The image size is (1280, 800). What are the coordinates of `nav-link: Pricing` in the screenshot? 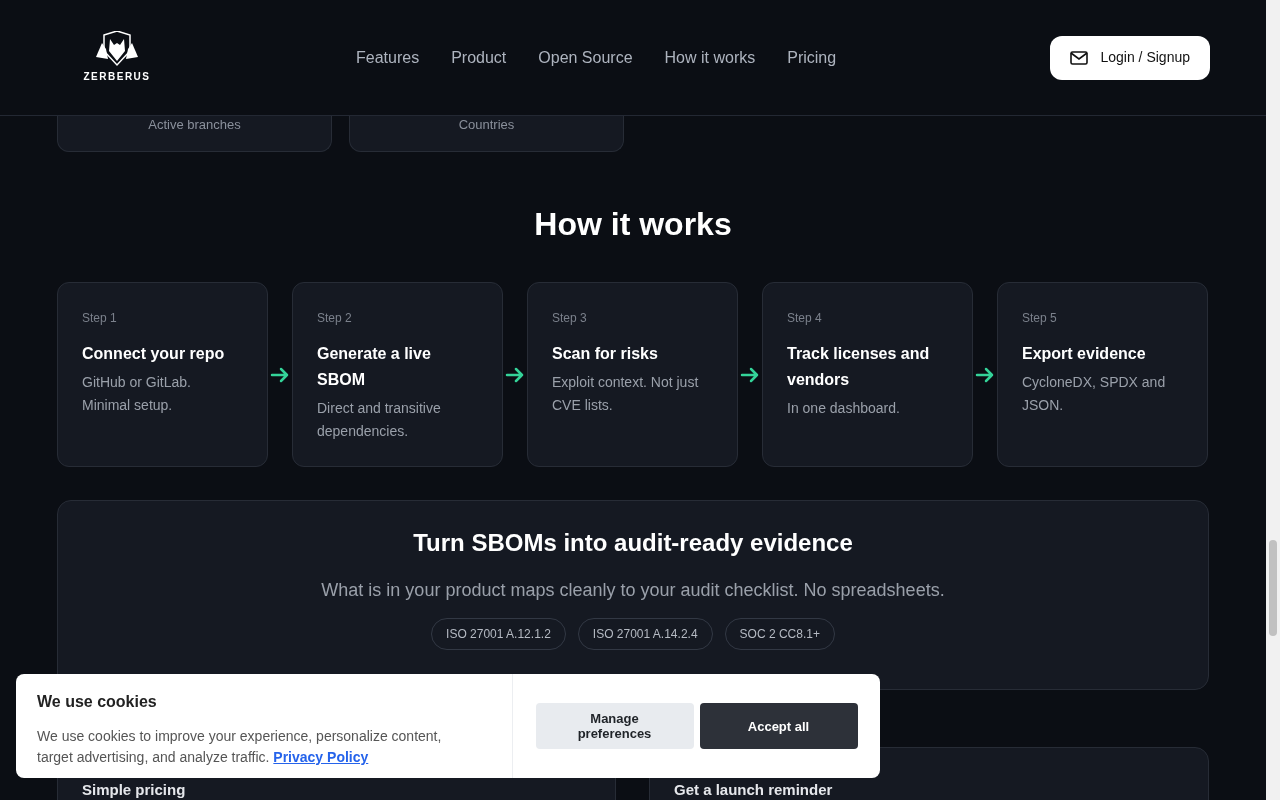 It's located at (812, 57).